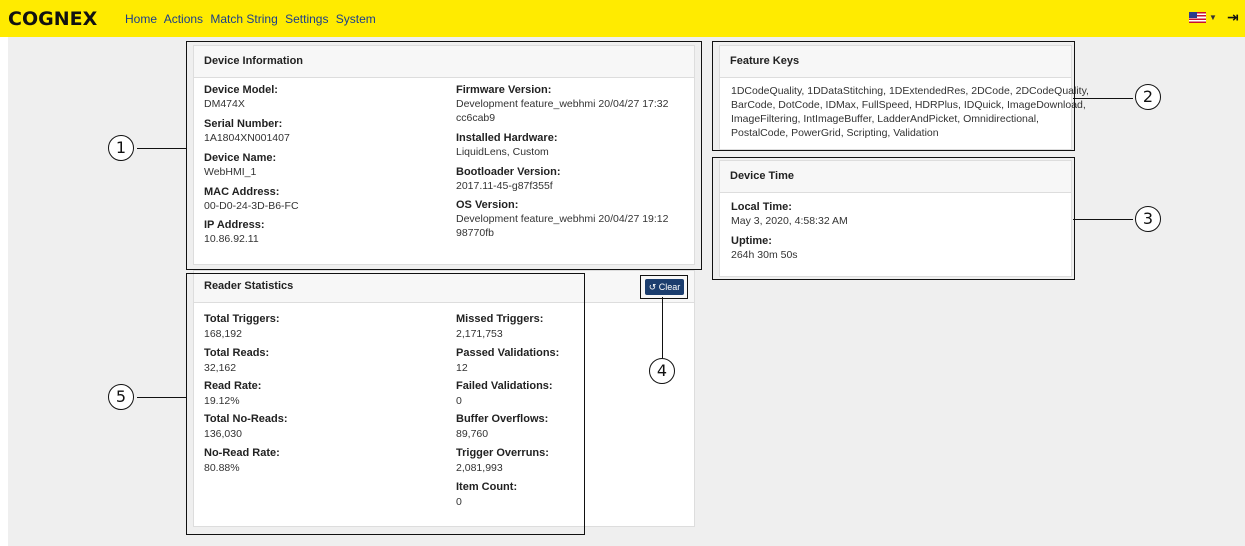 This screenshot has height=546, width=1245. I want to click on callout-number-2: 2, so click(1148, 97).